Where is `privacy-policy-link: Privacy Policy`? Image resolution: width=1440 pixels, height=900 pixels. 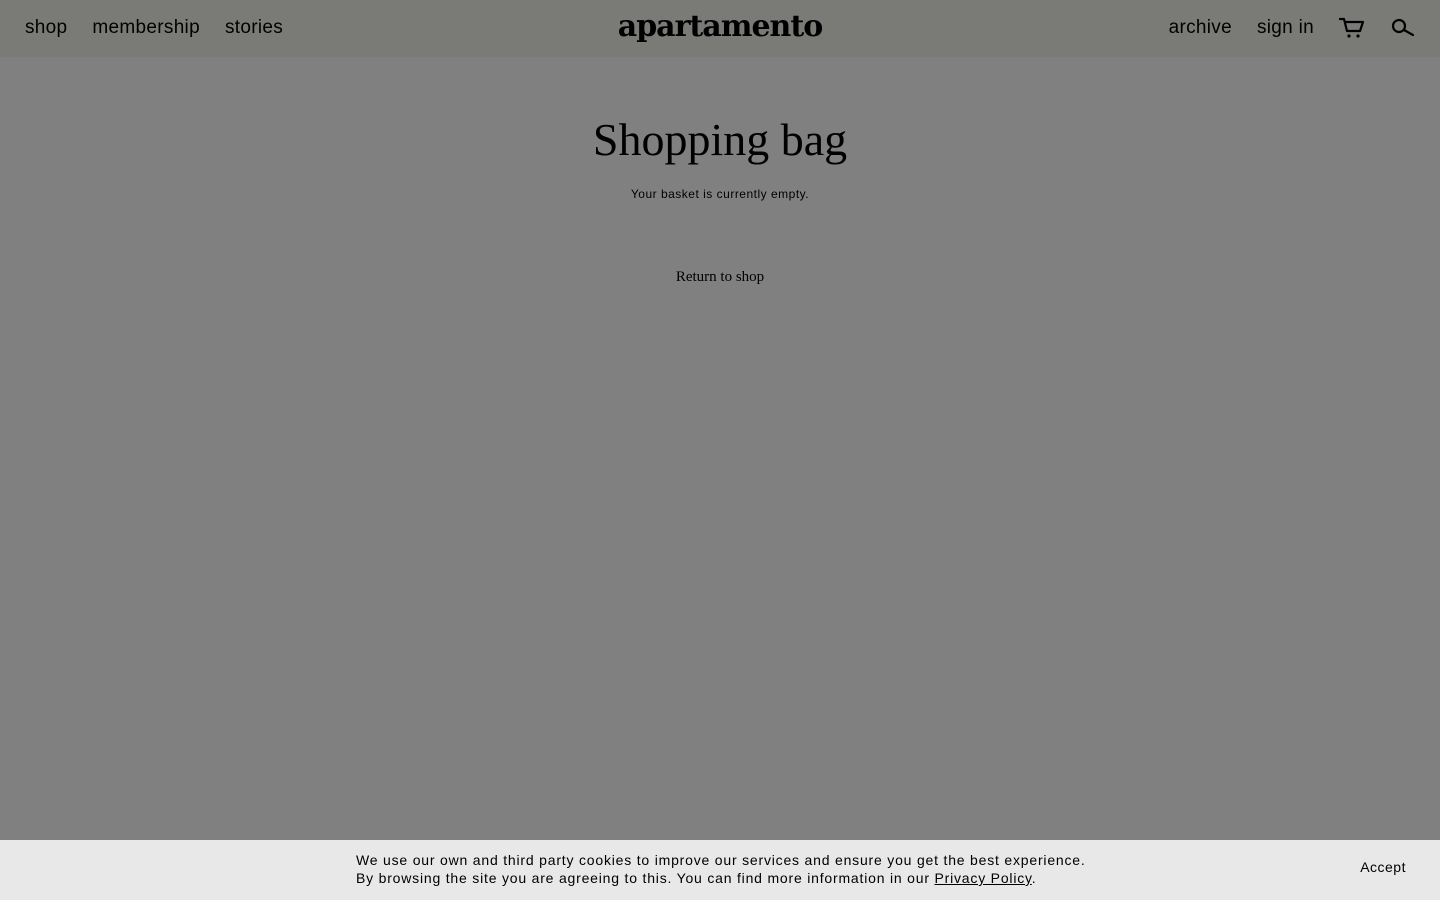
privacy-policy-link: Privacy Policy is located at coordinates (983, 878).